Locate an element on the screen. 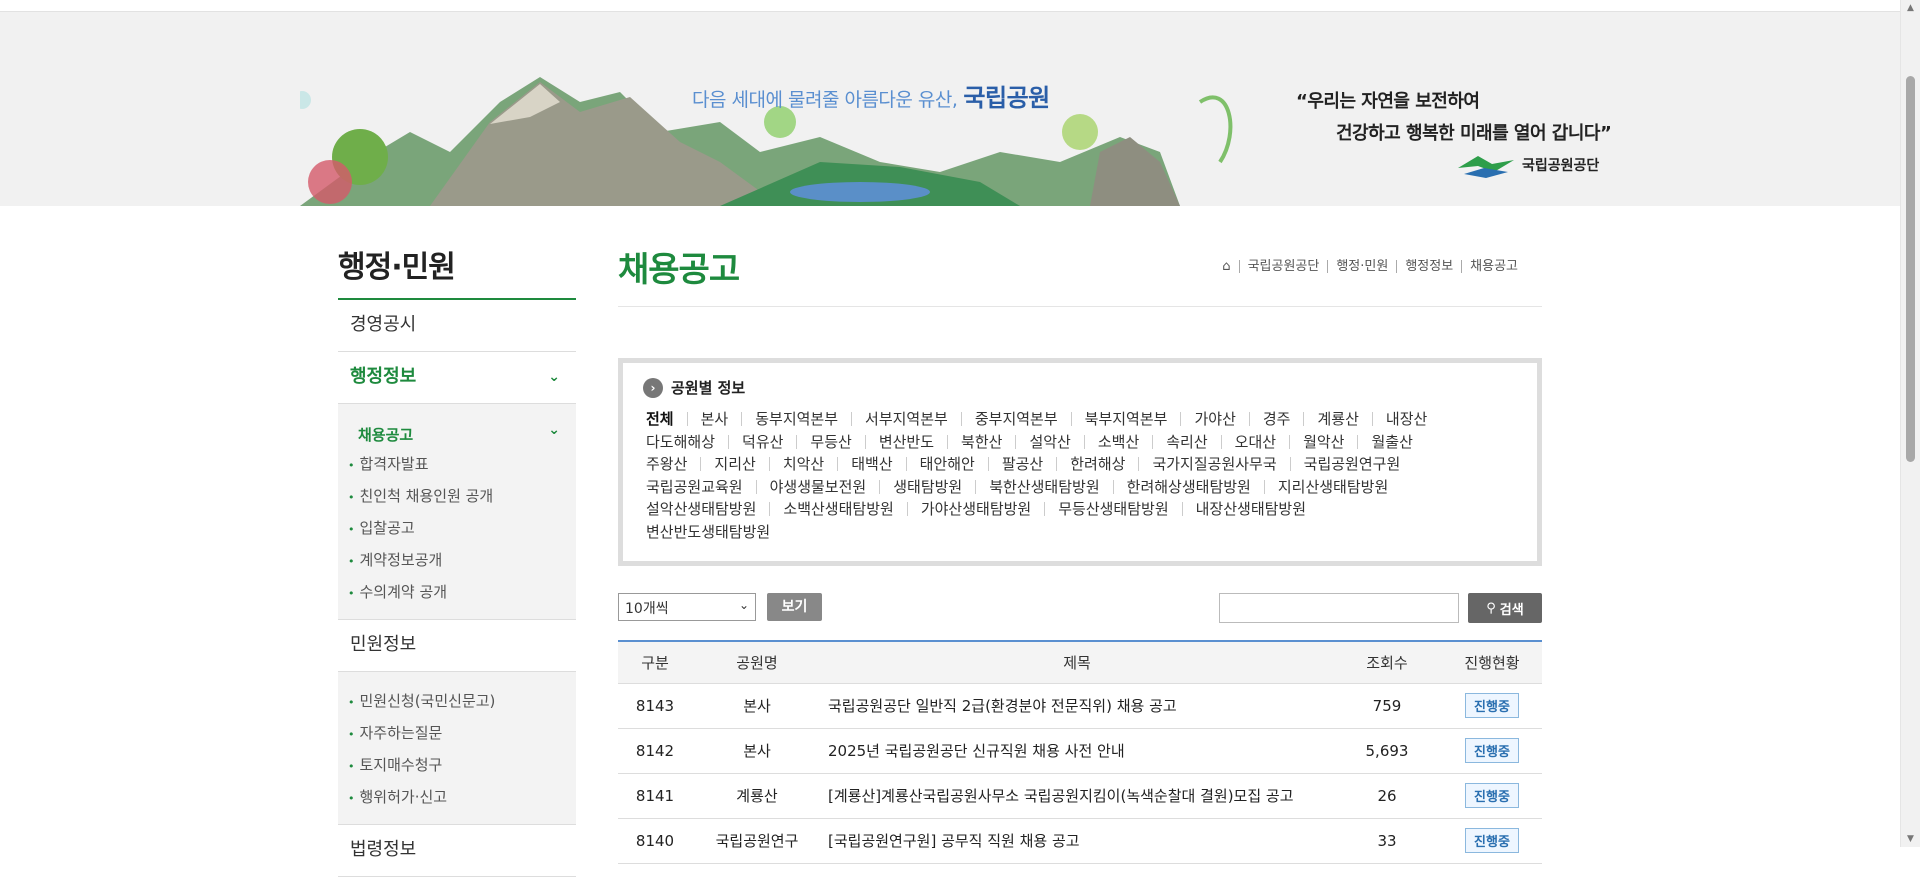 Image resolution: width=1920 pixels, height=877 pixels. row-park: 계룡산 is located at coordinates (757, 796).